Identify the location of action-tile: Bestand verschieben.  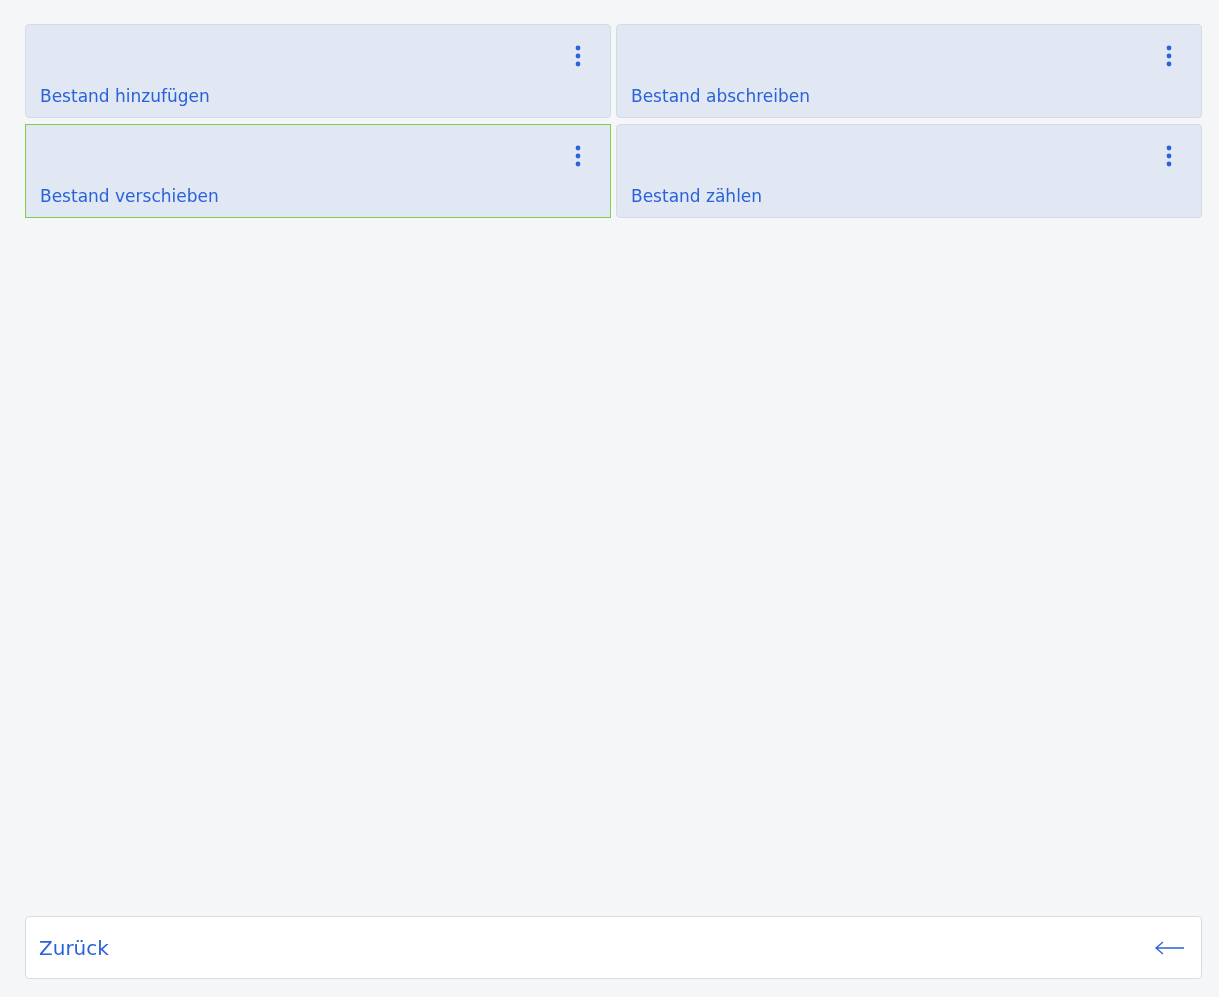
(318, 171).